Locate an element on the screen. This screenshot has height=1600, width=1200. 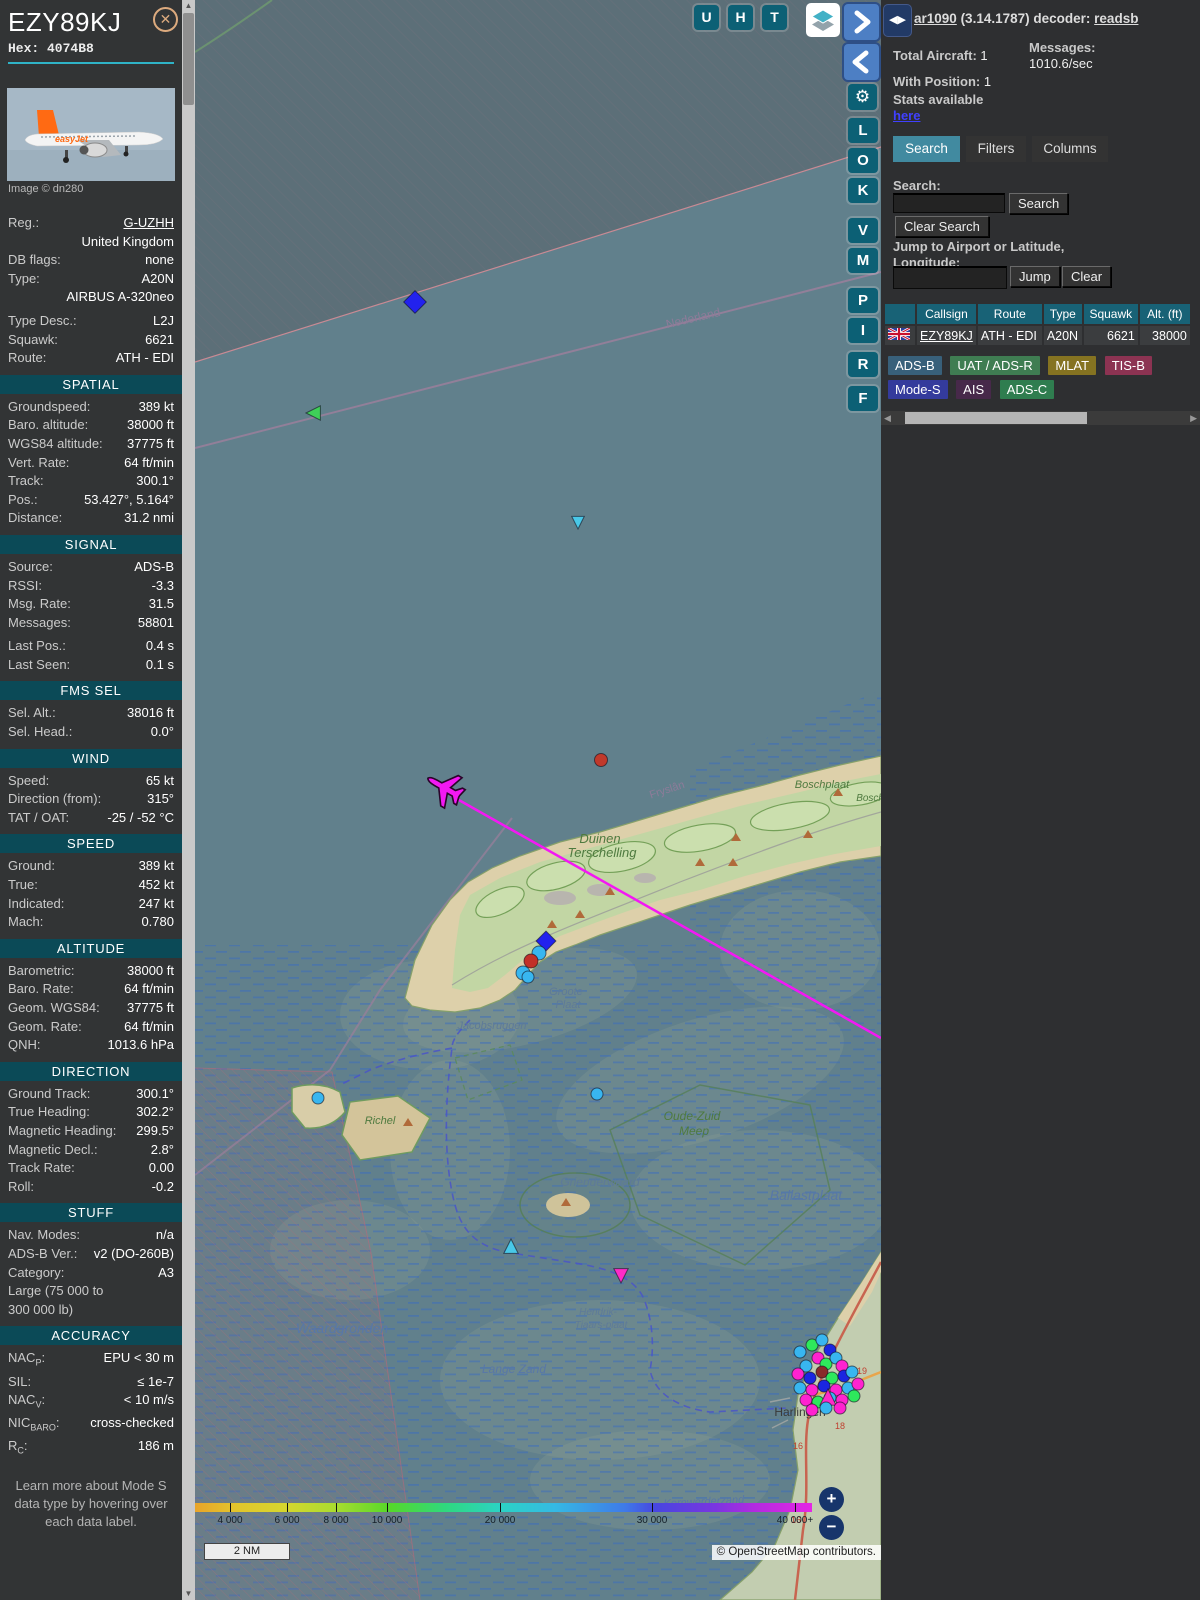
map-button-T: T is located at coordinates (774, 17).